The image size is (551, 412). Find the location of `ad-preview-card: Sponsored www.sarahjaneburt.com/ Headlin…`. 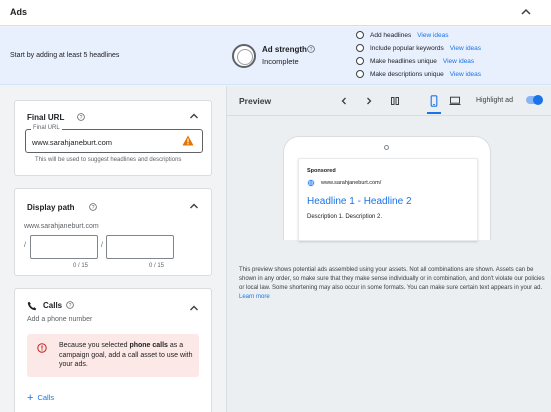

ad-preview-card: Sponsored www.sarahjaneburt.com/ Headlin… is located at coordinates (388, 199).